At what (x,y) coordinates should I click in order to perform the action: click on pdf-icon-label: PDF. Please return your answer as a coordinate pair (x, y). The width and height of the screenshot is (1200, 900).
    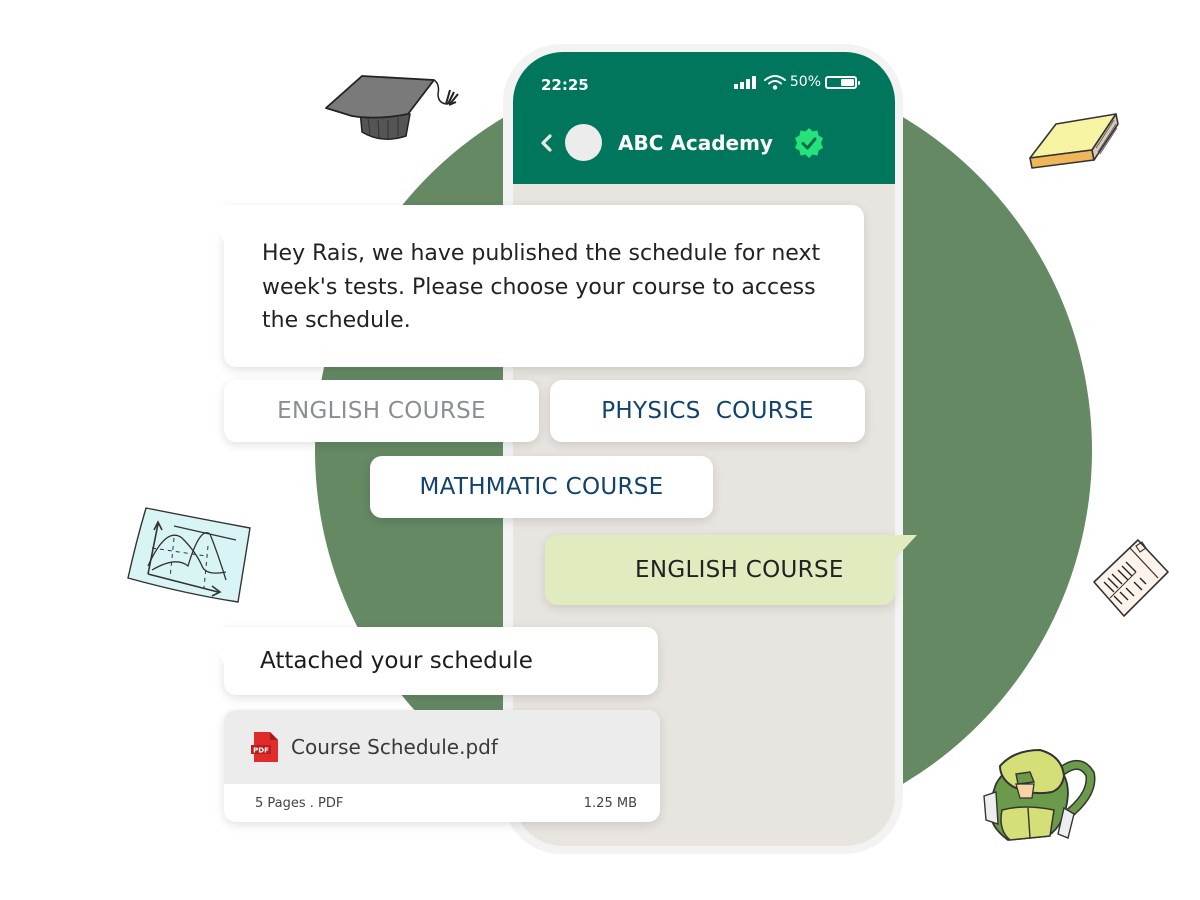
    Looking at the image, I should click on (261, 750).